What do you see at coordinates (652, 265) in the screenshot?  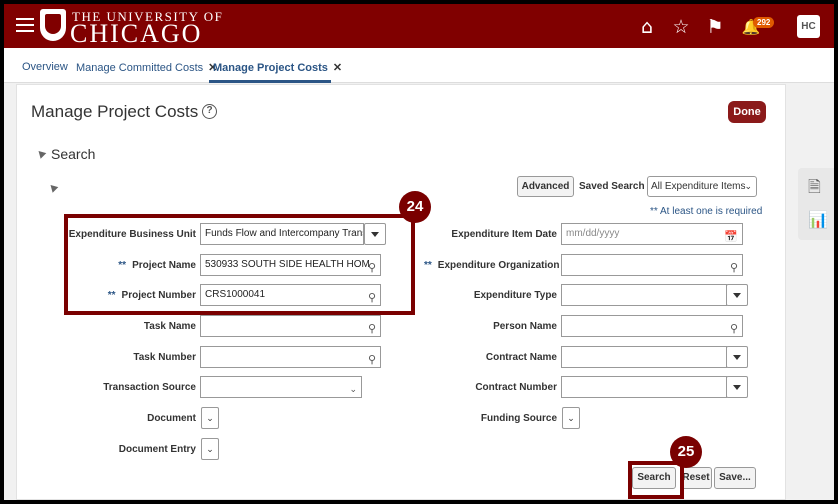 I see `organization-field: ⚲` at bounding box center [652, 265].